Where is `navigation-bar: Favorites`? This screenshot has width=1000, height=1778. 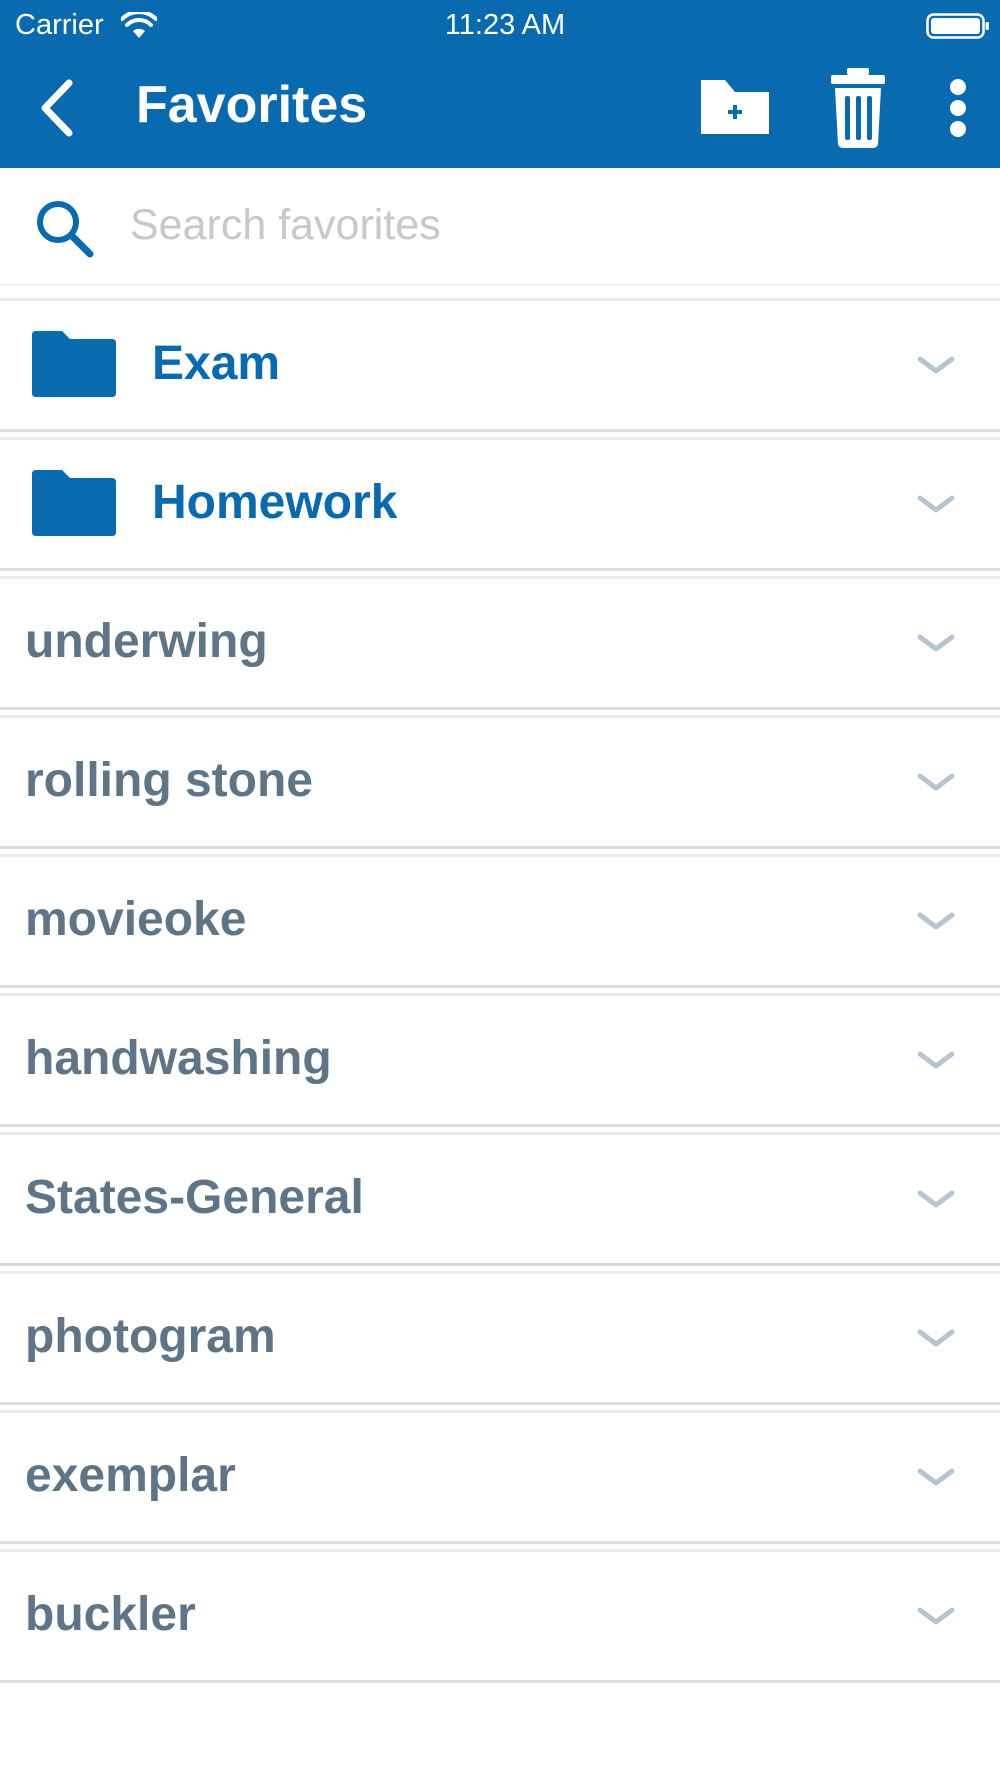 navigation-bar: Favorites is located at coordinates (500, 109).